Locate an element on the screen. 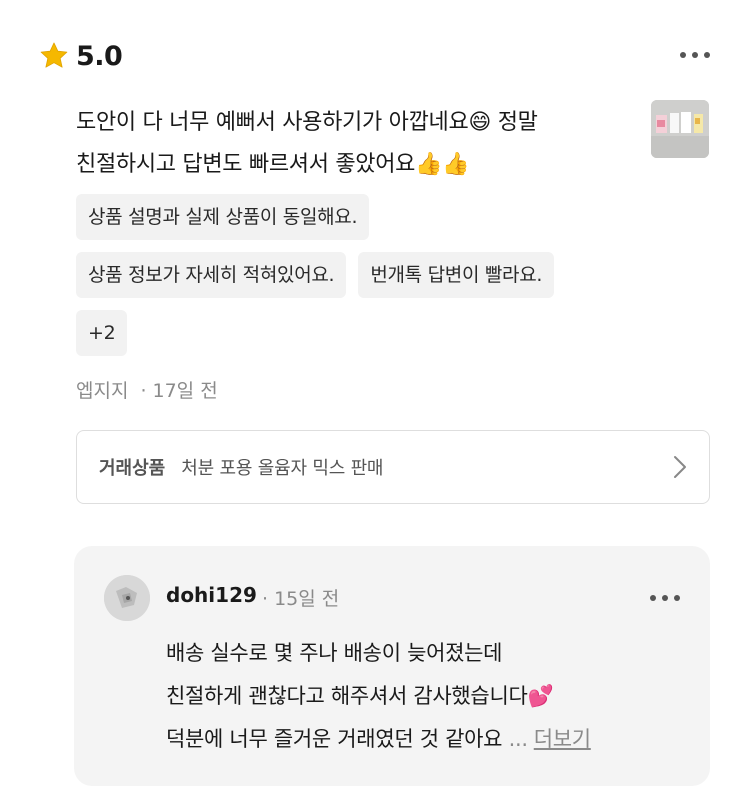 Image resolution: width=750 pixels, height=804 pixels. reply-time-value: 15일 전 is located at coordinates (307, 599).